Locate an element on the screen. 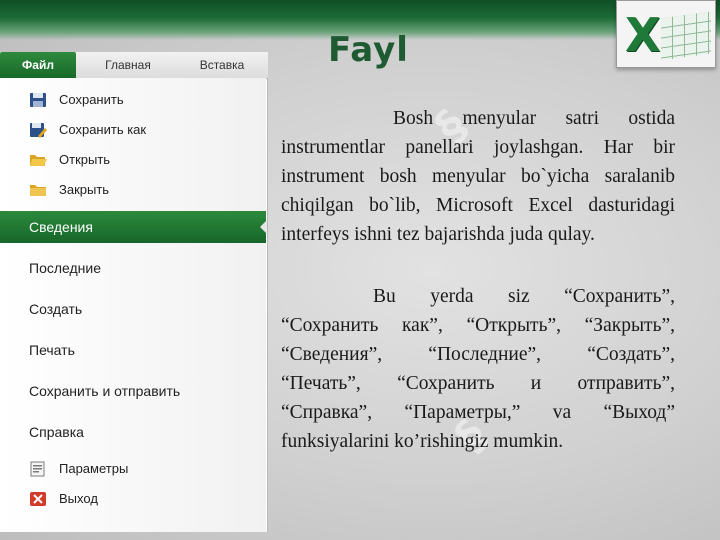 The width and height of the screenshot is (720, 540). menu-item-label: Сохранить is located at coordinates (91, 99).